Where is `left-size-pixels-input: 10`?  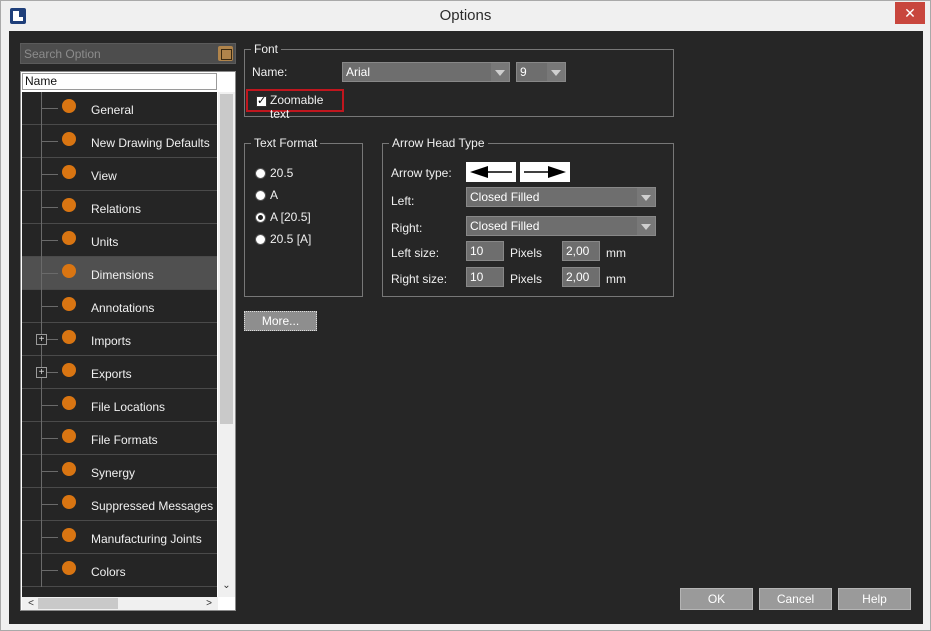
left-size-pixels-input: 10 is located at coordinates (485, 251).